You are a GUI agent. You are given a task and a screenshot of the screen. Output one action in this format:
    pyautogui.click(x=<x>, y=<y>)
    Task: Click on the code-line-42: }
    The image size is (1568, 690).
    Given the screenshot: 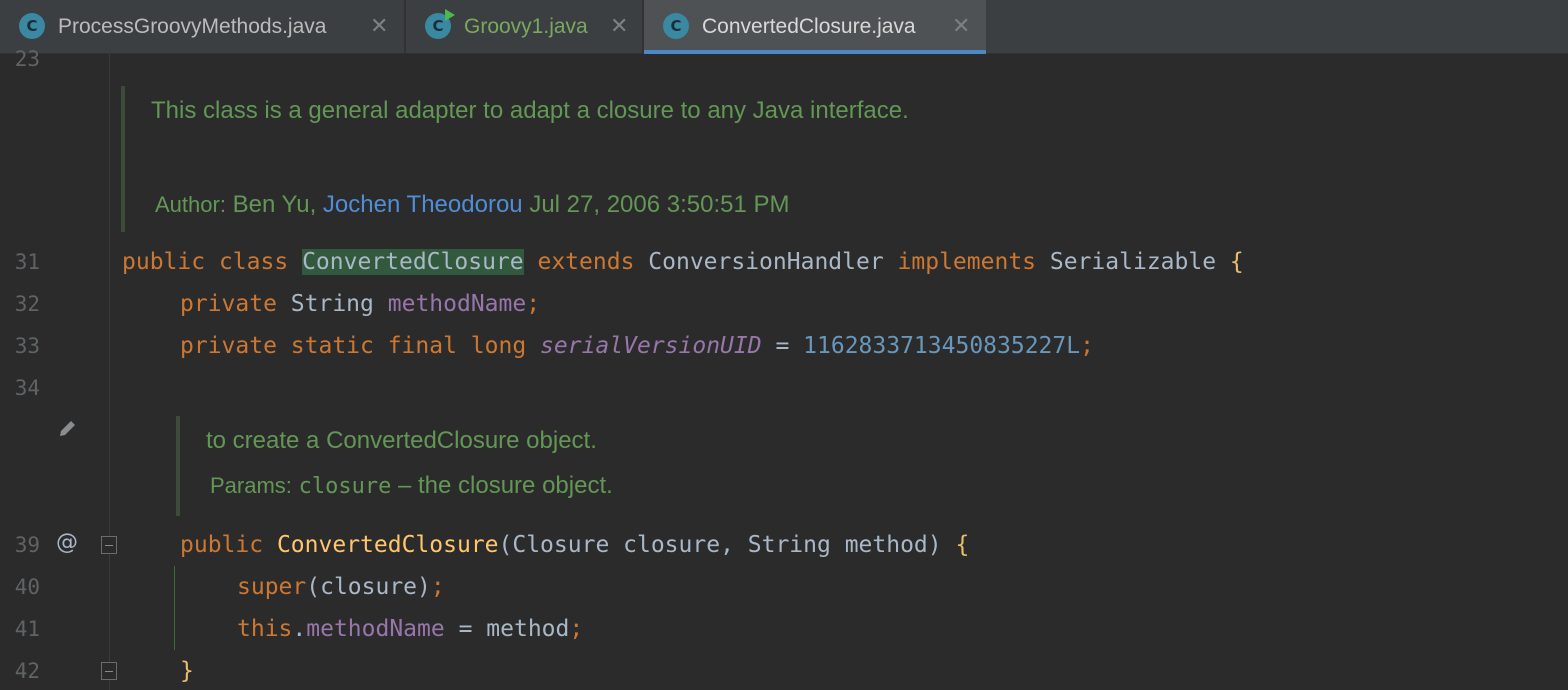 What is the action you would take?
    pyautogui.click(x=187, y=671)
    